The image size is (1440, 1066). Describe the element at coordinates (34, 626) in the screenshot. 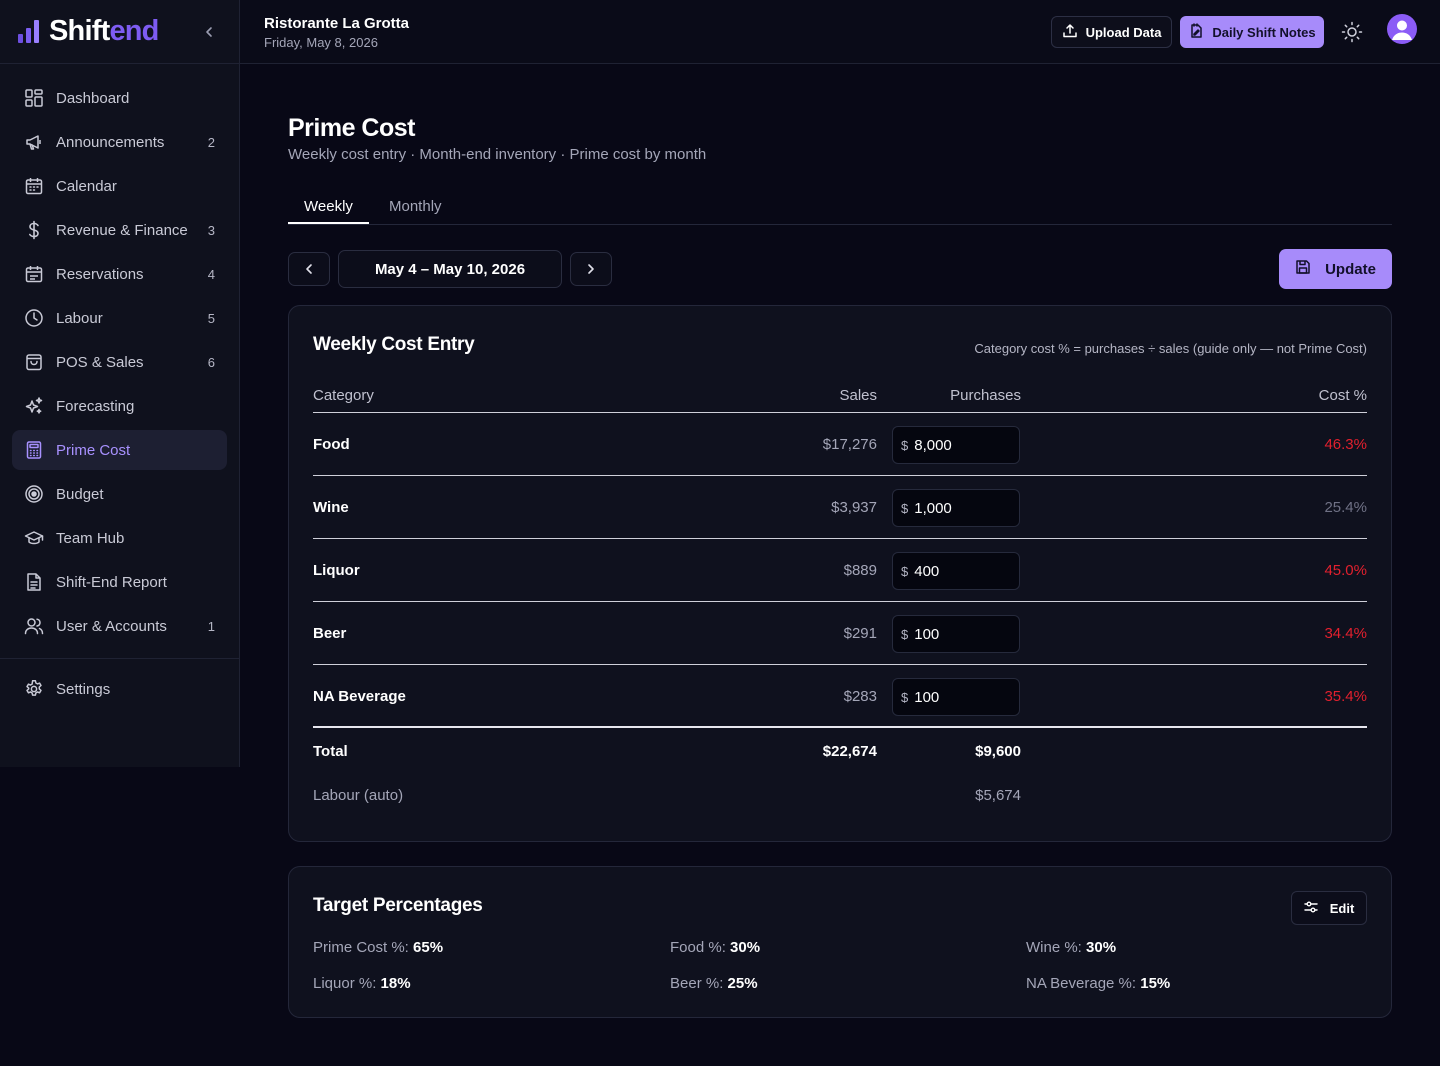

I see `users-icon` at that location.